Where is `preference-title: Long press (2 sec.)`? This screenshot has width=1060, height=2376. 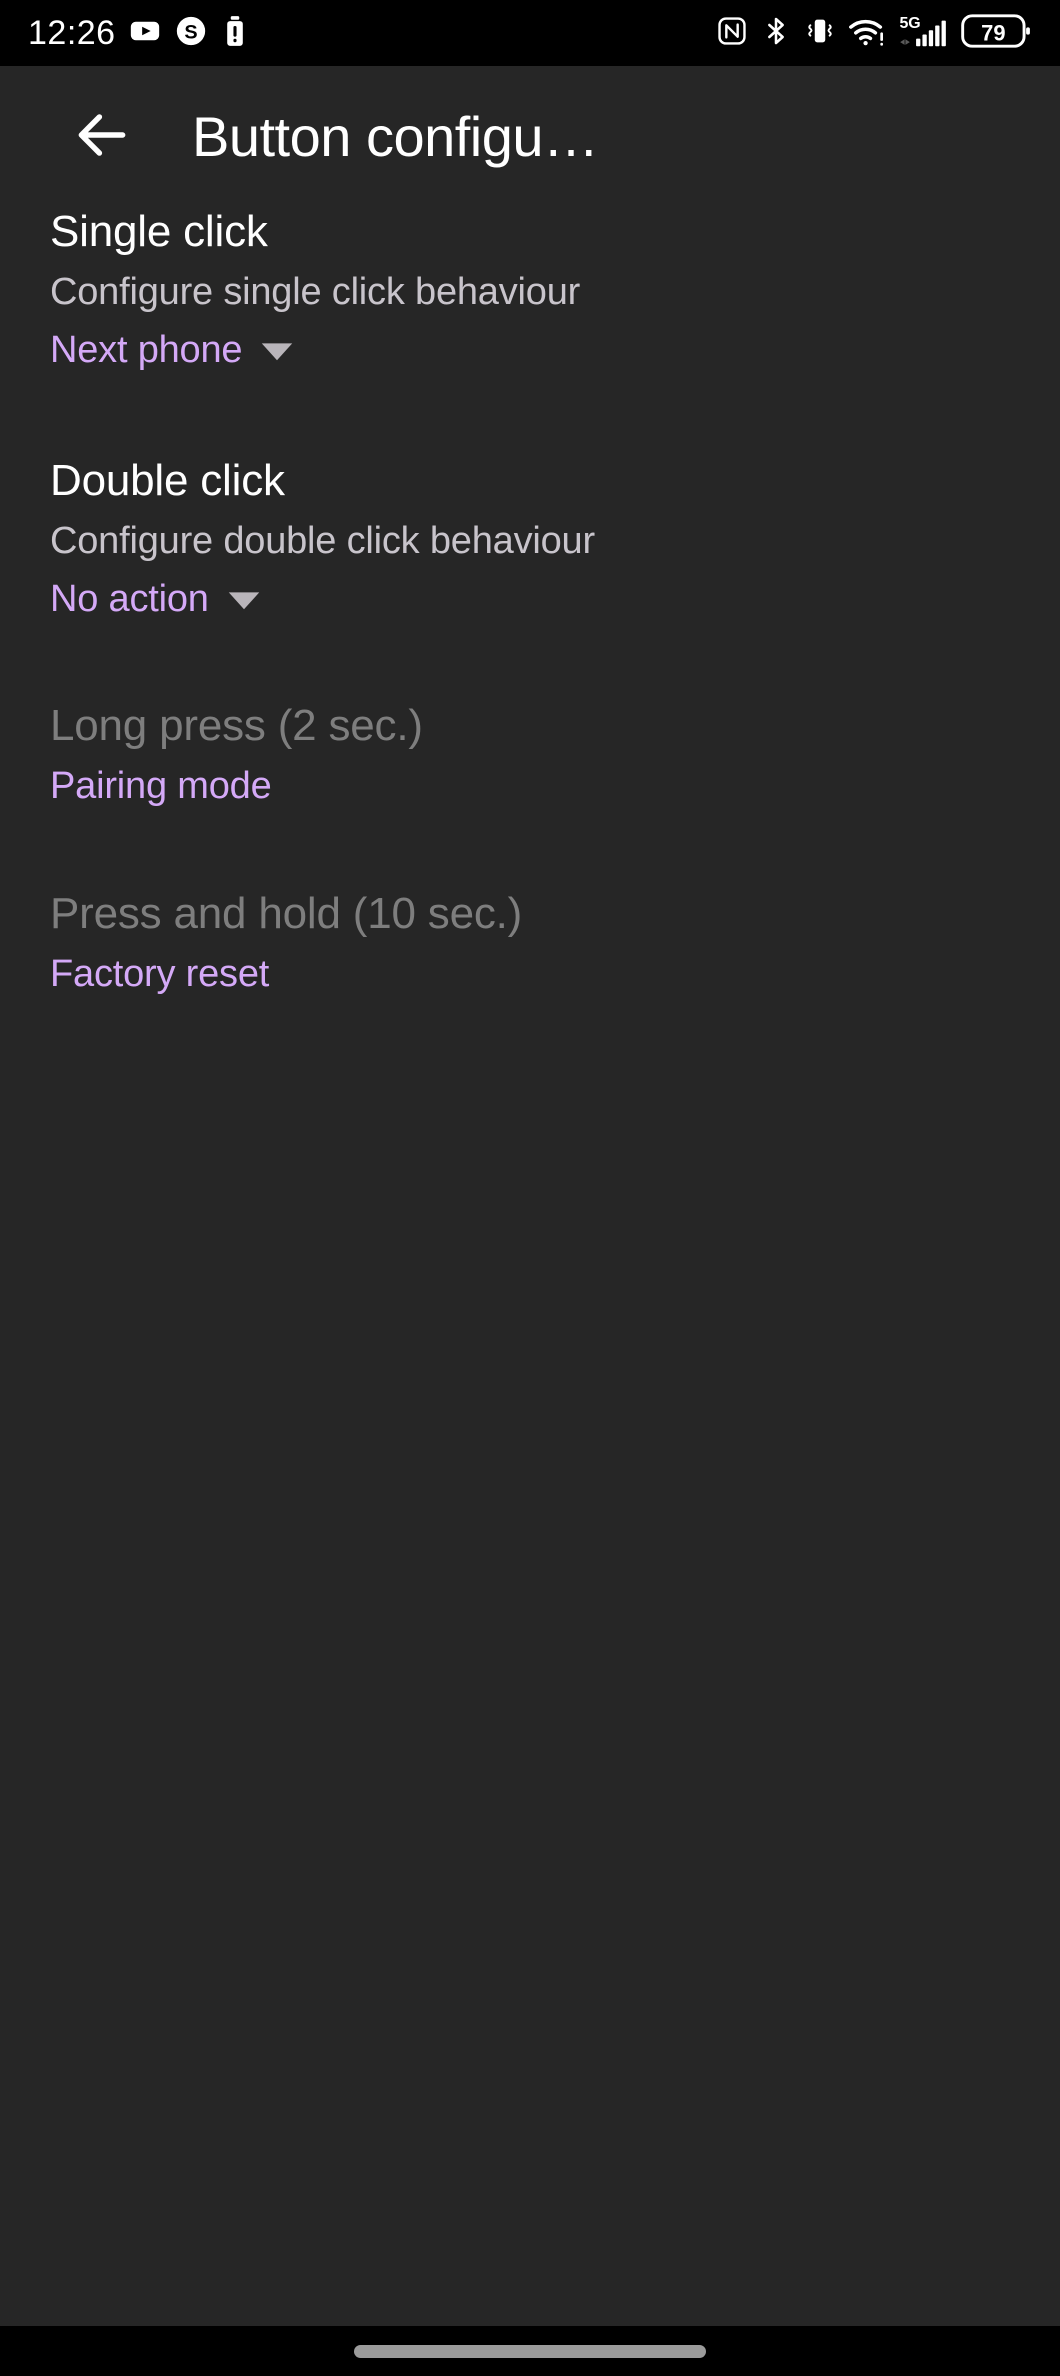 preference-title: Long press (2 sec.) is located at coordinates (236, 726).